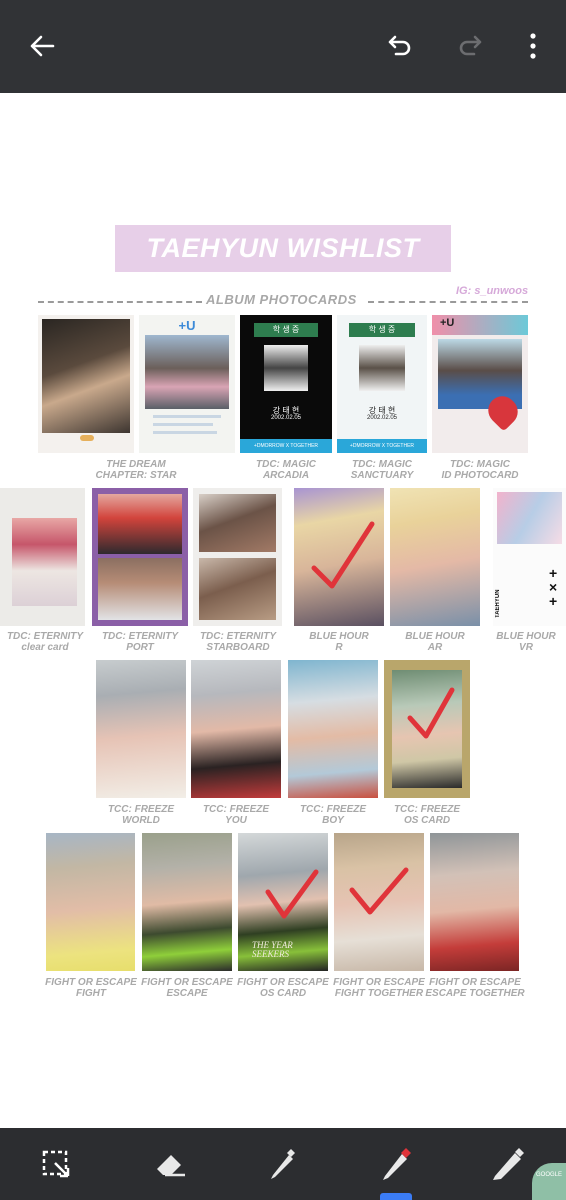 The image size is (566, 1200). What do you see at coordinates (187, 988) in the screenshot?
I see `card-caption: FIGHT OR ESCAPE ESCAPE` at bounding box center [187, 988].